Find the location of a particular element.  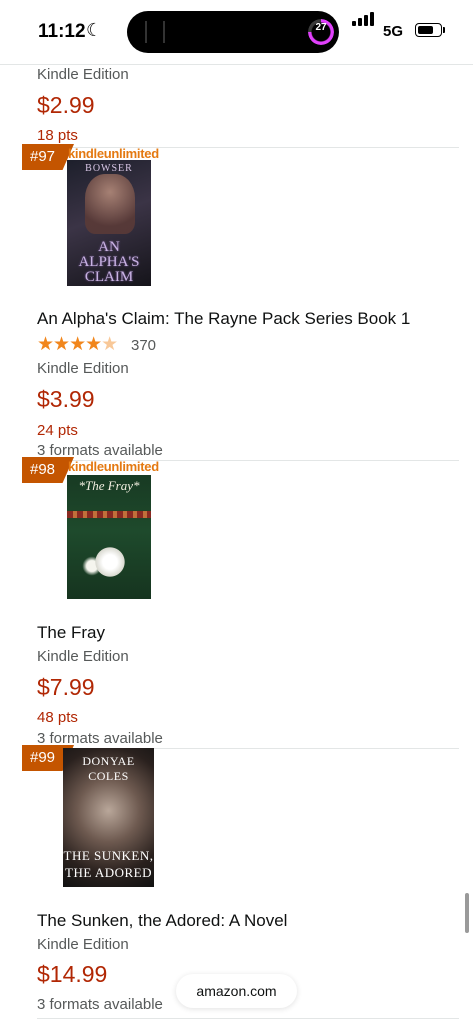

item-title-link: The Fray is located at coordinates (71, 633).